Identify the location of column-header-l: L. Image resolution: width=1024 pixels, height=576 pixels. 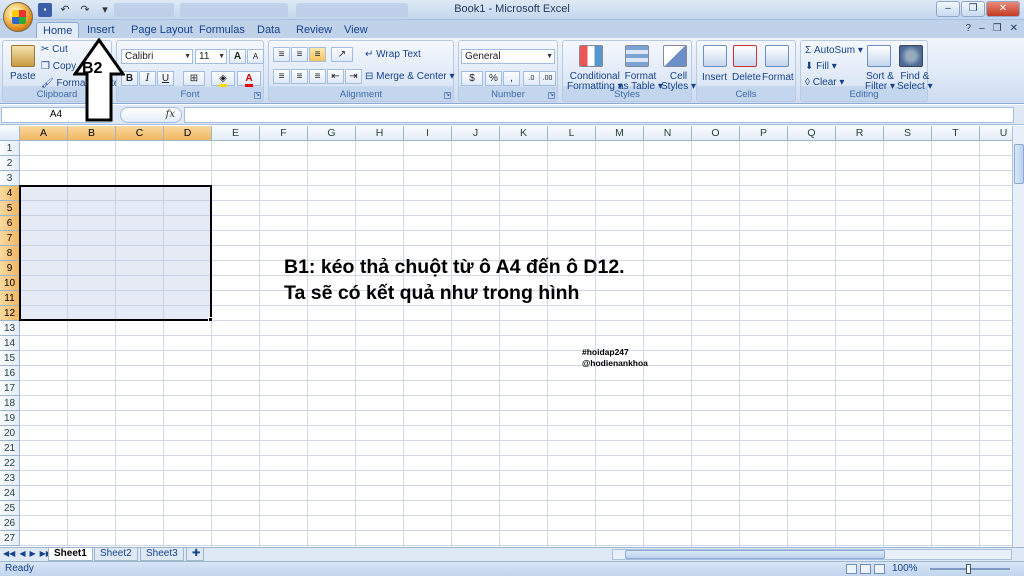
(572, 133).